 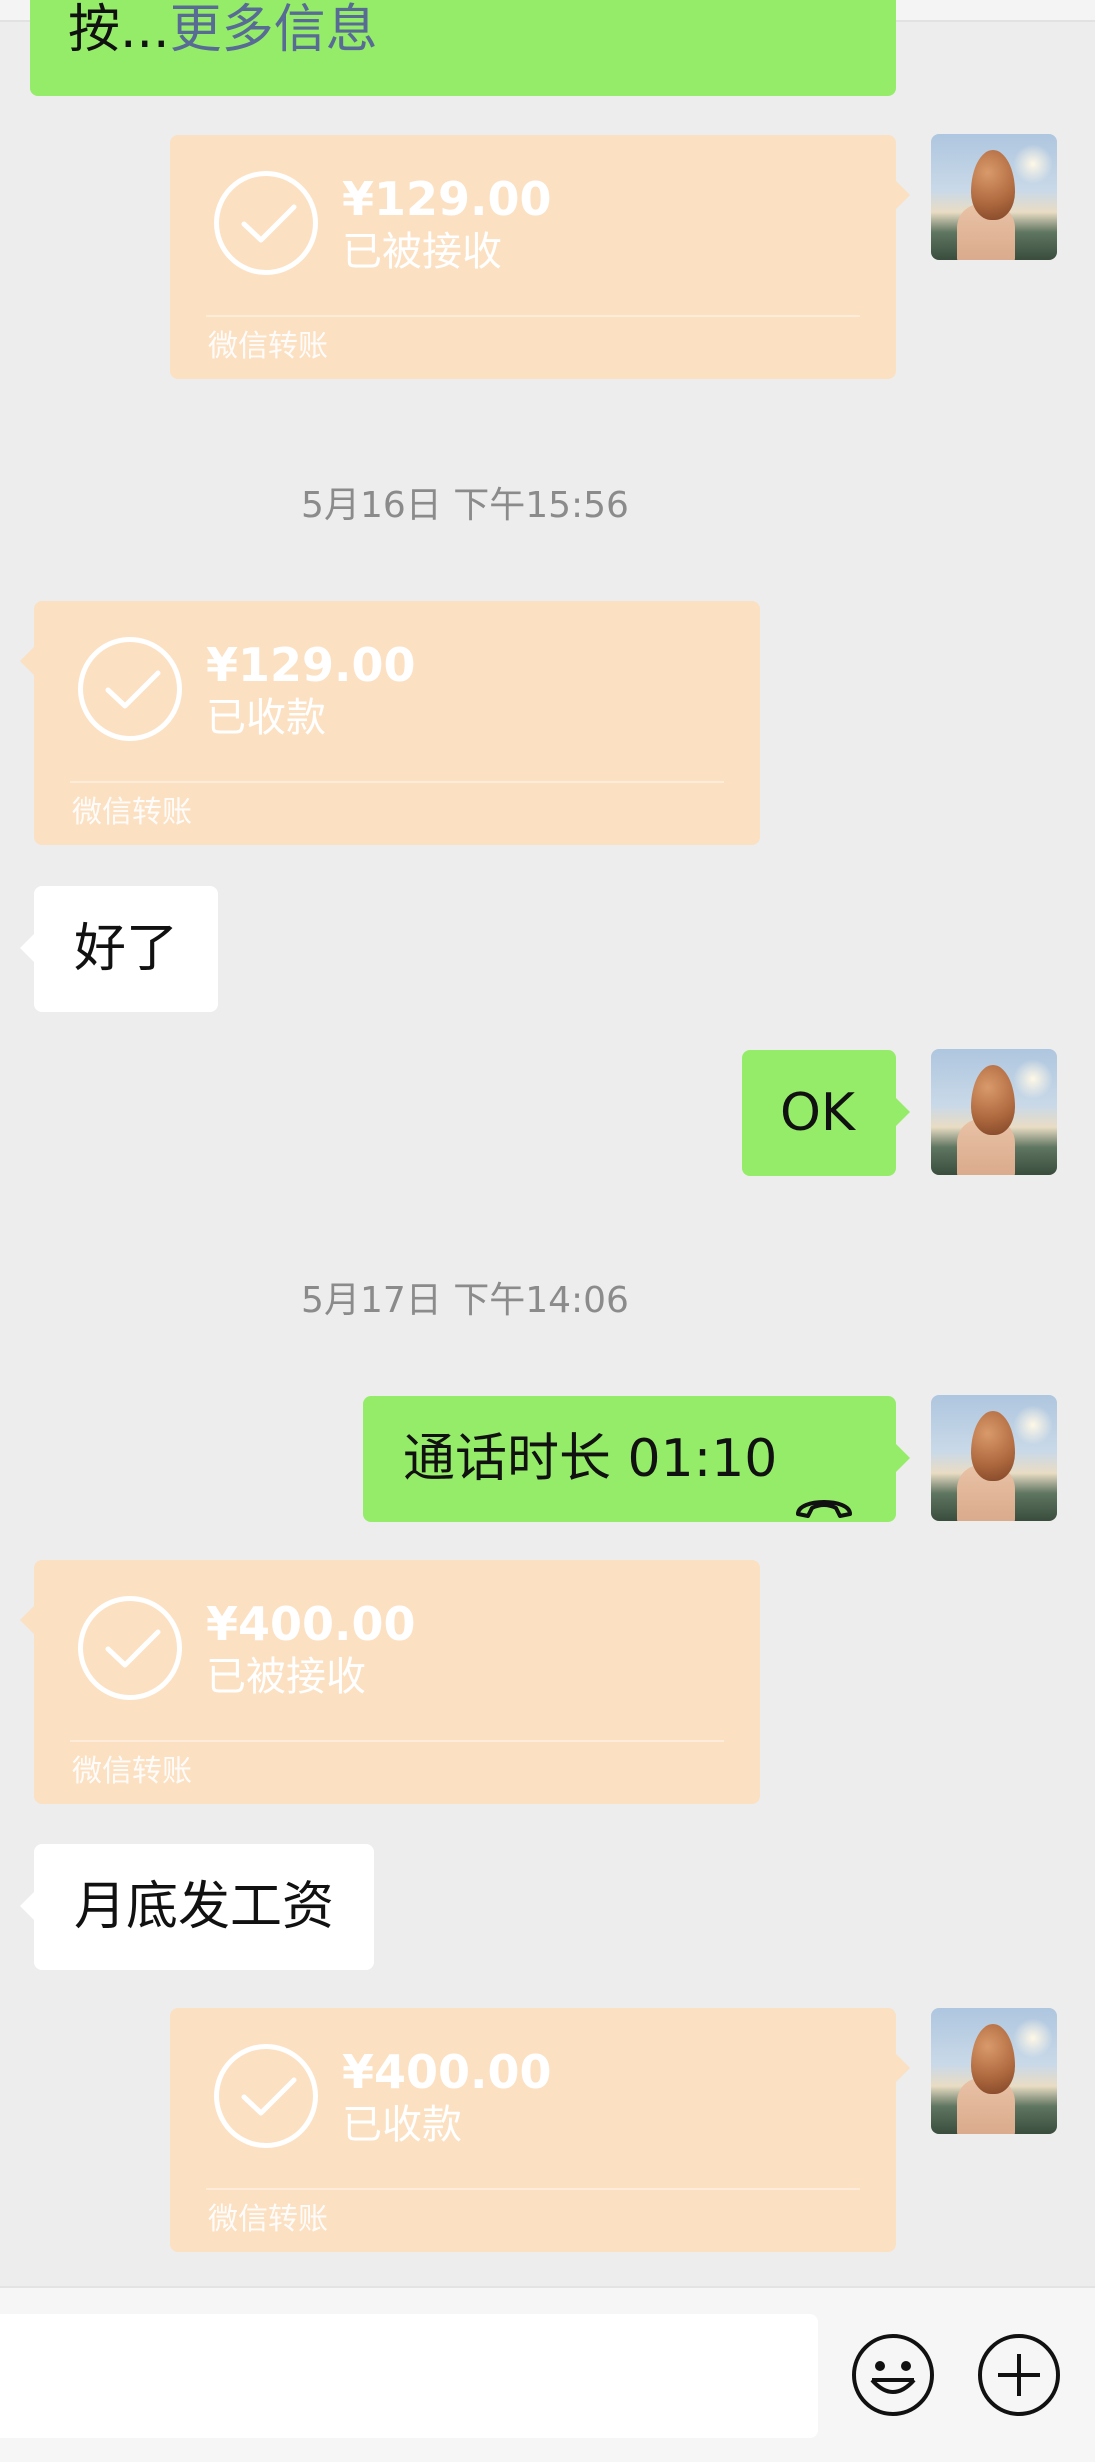 What do you see at coordinates (463, 48) in the screenshot?
I see `message-bubble-top: 按...更多信息` at bounding box center [463, 48].